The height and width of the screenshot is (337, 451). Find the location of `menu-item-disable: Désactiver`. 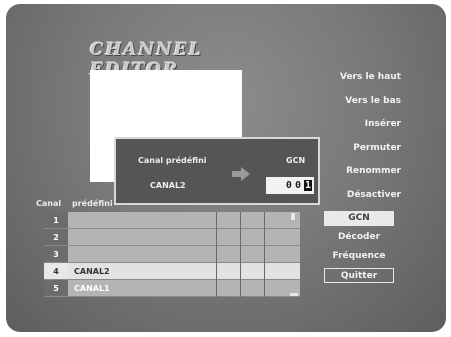

menu-item-disable: Désactiver is located at coordinates (356, 196).